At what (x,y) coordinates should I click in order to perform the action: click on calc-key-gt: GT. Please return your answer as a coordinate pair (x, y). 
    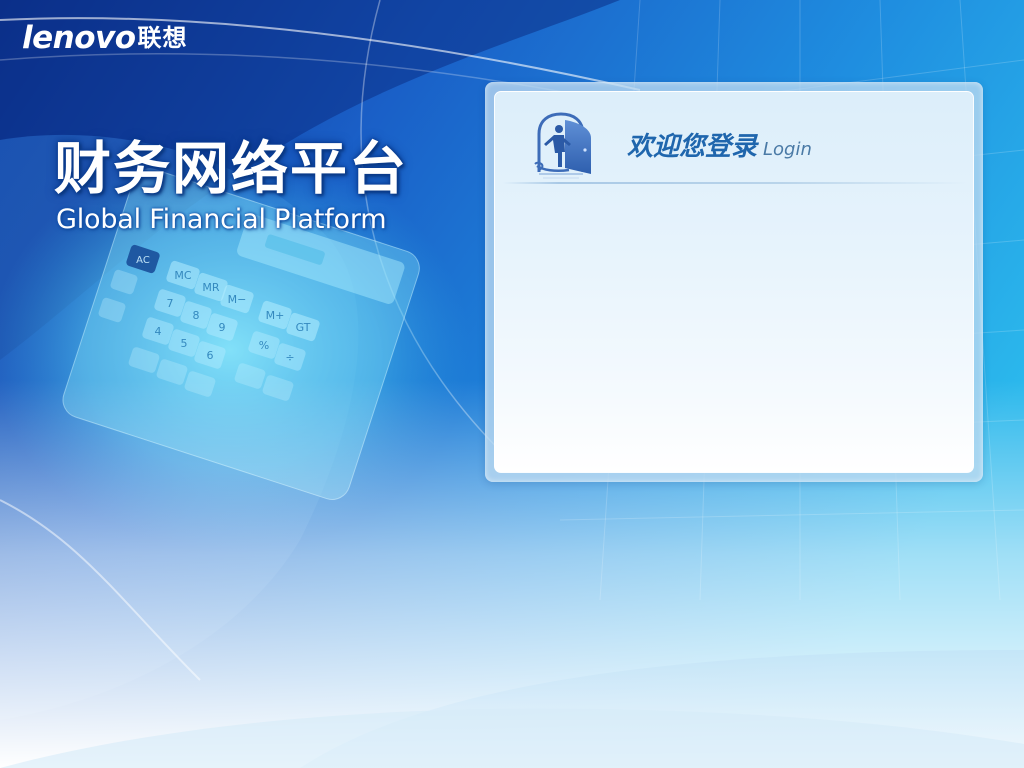
    Looking at the image, I should click on (303, 327).